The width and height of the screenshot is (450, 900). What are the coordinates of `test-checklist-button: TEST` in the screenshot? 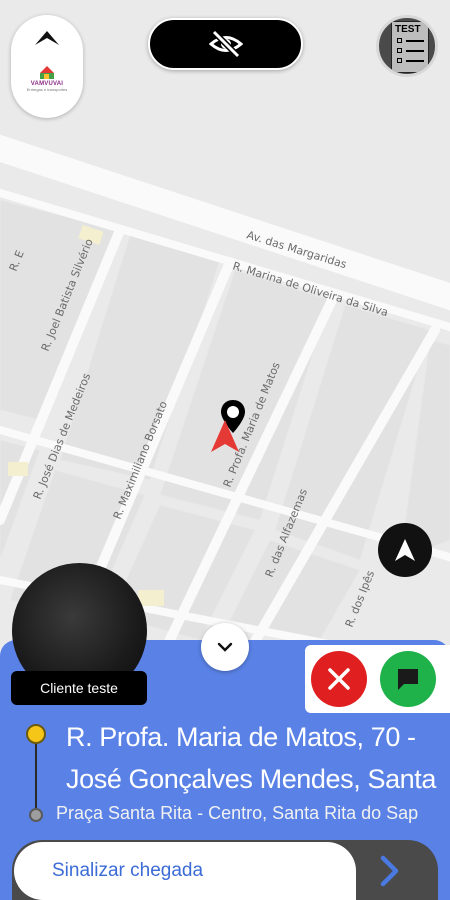 It's located at (407, 46).